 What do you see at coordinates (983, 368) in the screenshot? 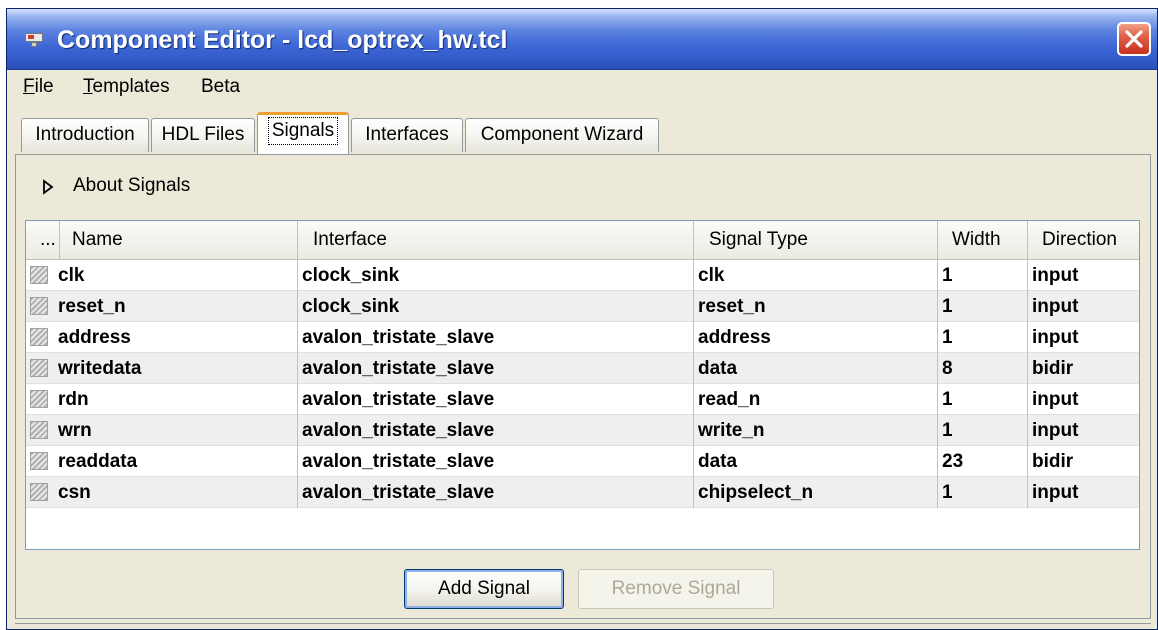
I see `cell-width: 8` at bounding box center [983, 368].